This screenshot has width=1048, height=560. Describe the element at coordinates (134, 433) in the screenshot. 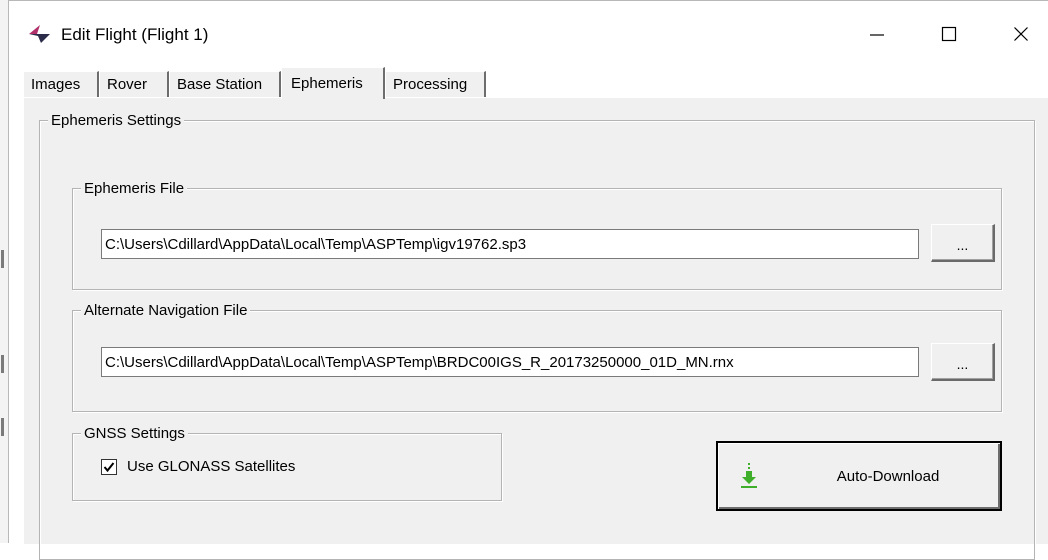

I see `gnss-settings-title: GNSS Settings` at that location.